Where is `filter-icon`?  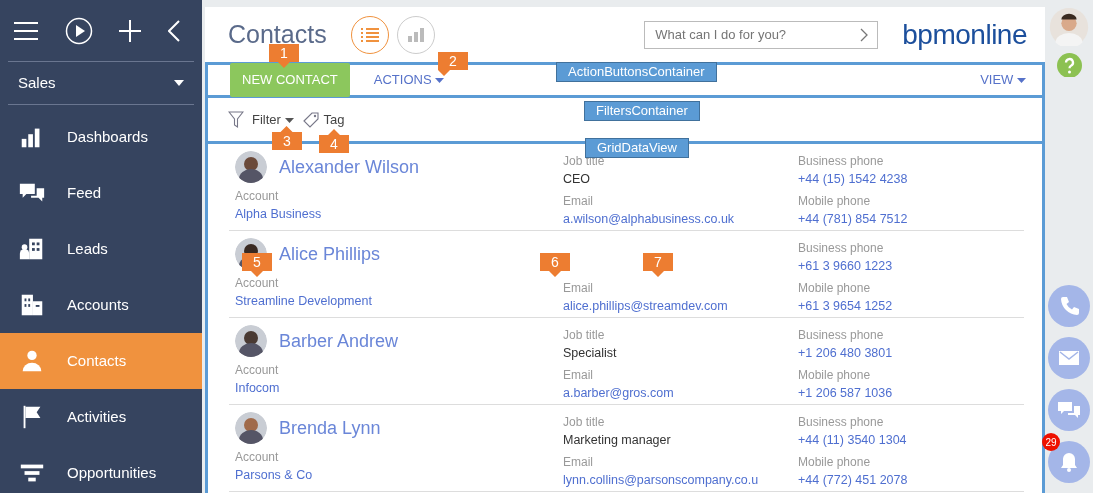 filter-icon is located at coordinates (236, 119).